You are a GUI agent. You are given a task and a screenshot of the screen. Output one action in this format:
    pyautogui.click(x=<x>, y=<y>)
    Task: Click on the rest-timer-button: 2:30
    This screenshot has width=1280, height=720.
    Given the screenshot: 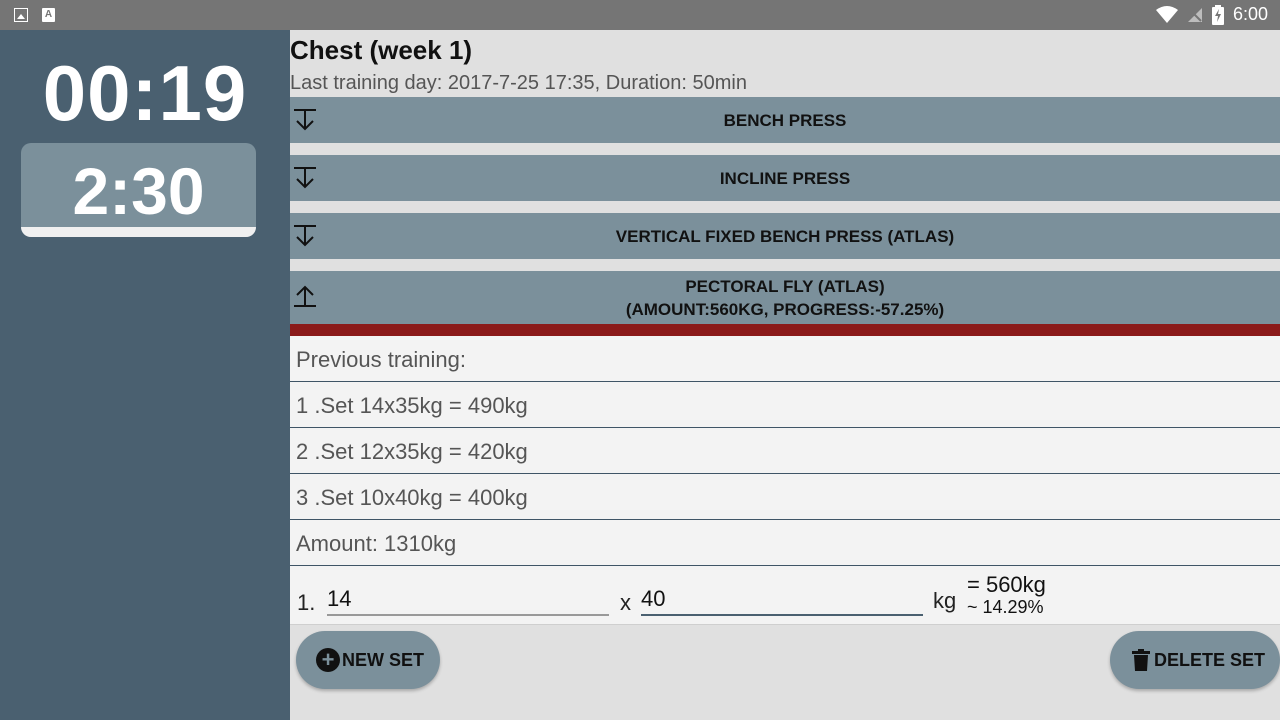 What is the action you would take?
    pyautogui.click(x=138, y=190)
    